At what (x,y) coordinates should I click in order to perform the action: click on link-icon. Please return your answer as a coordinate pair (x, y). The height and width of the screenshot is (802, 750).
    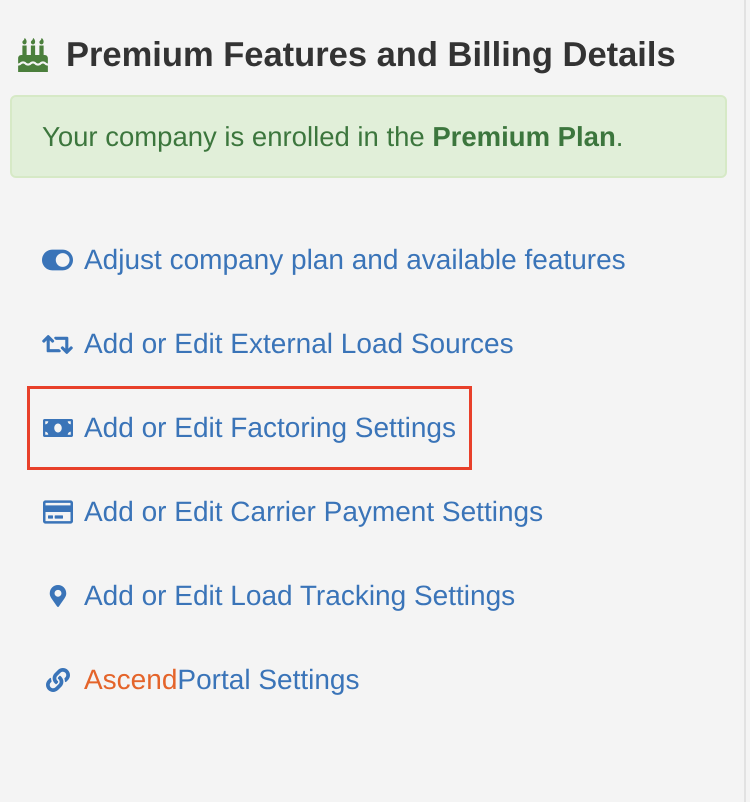
    Looking at the image, I should click on (58, 680).